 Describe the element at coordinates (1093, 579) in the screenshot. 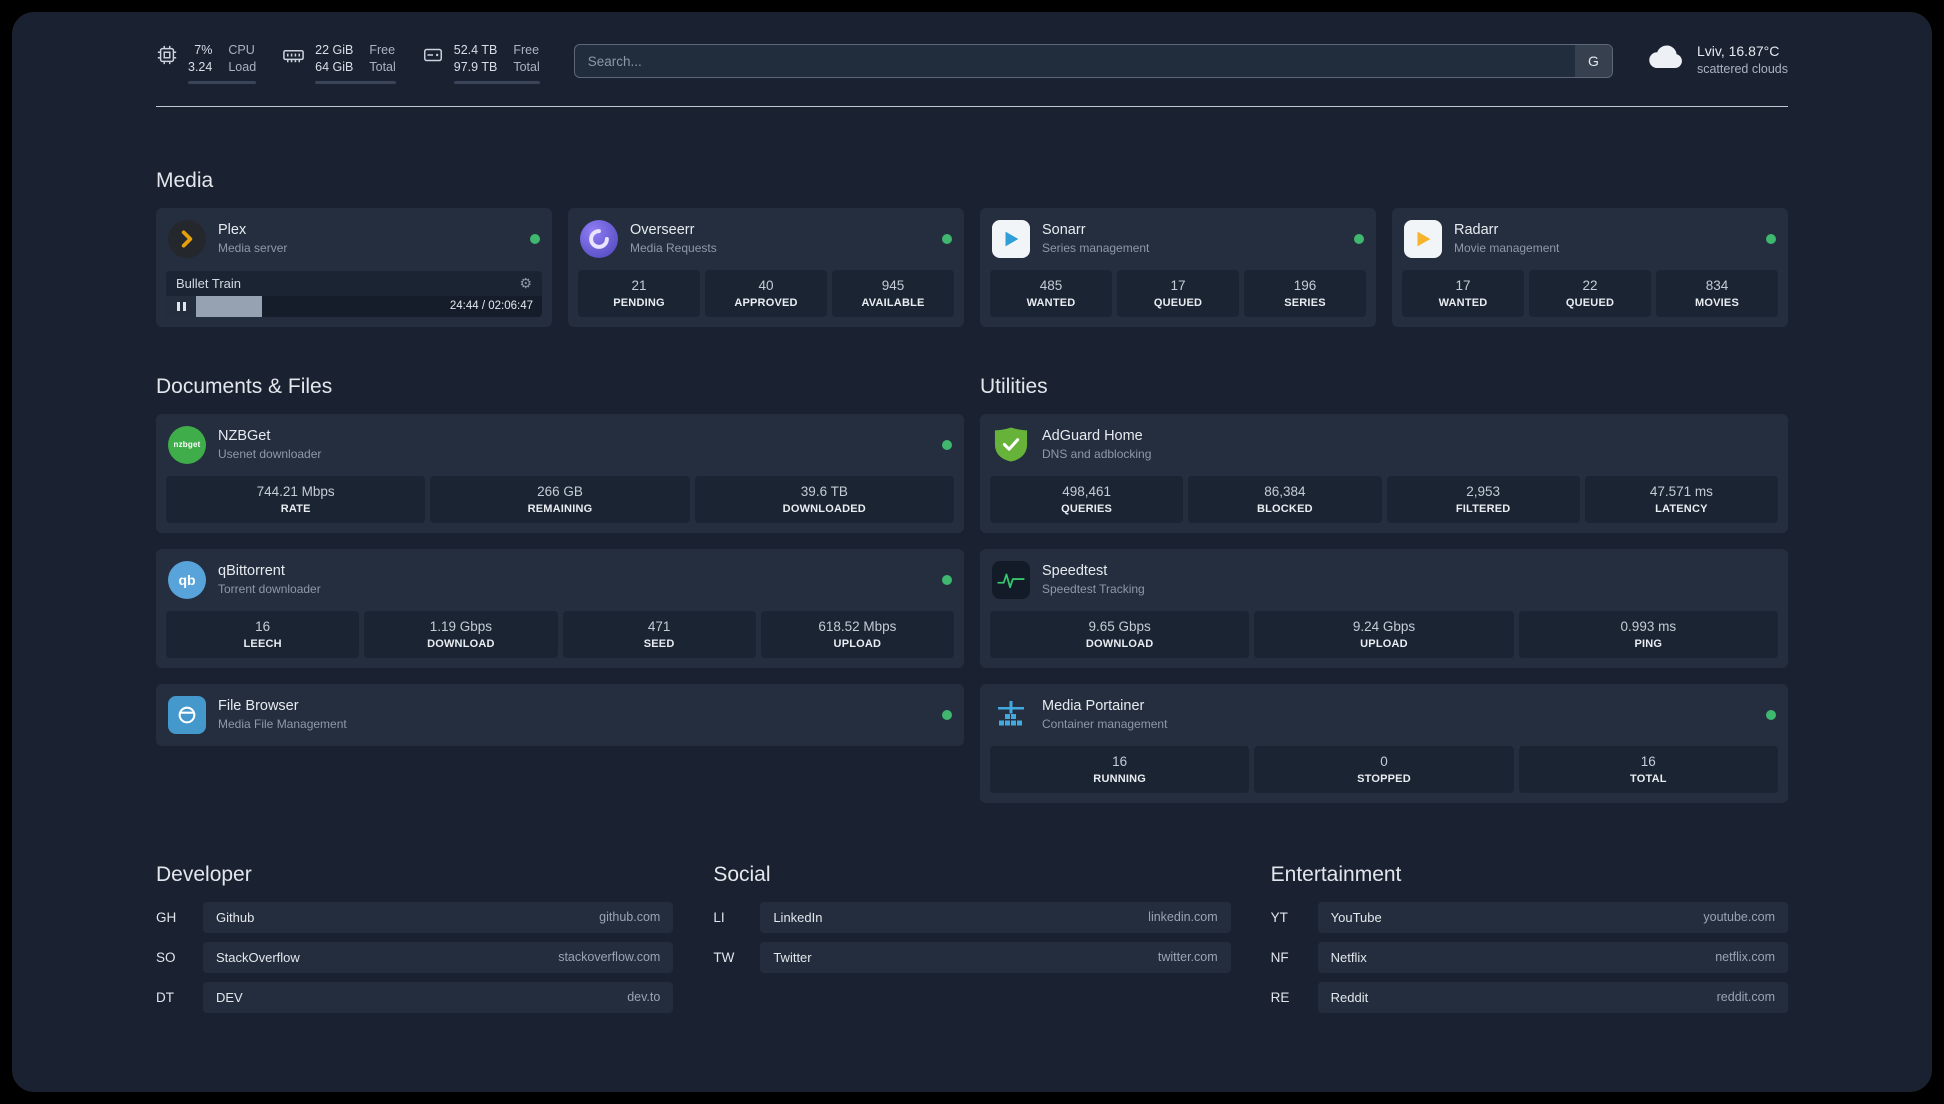

I see `speedtest-link: Speedtest Speedtest Tracking` at that location.